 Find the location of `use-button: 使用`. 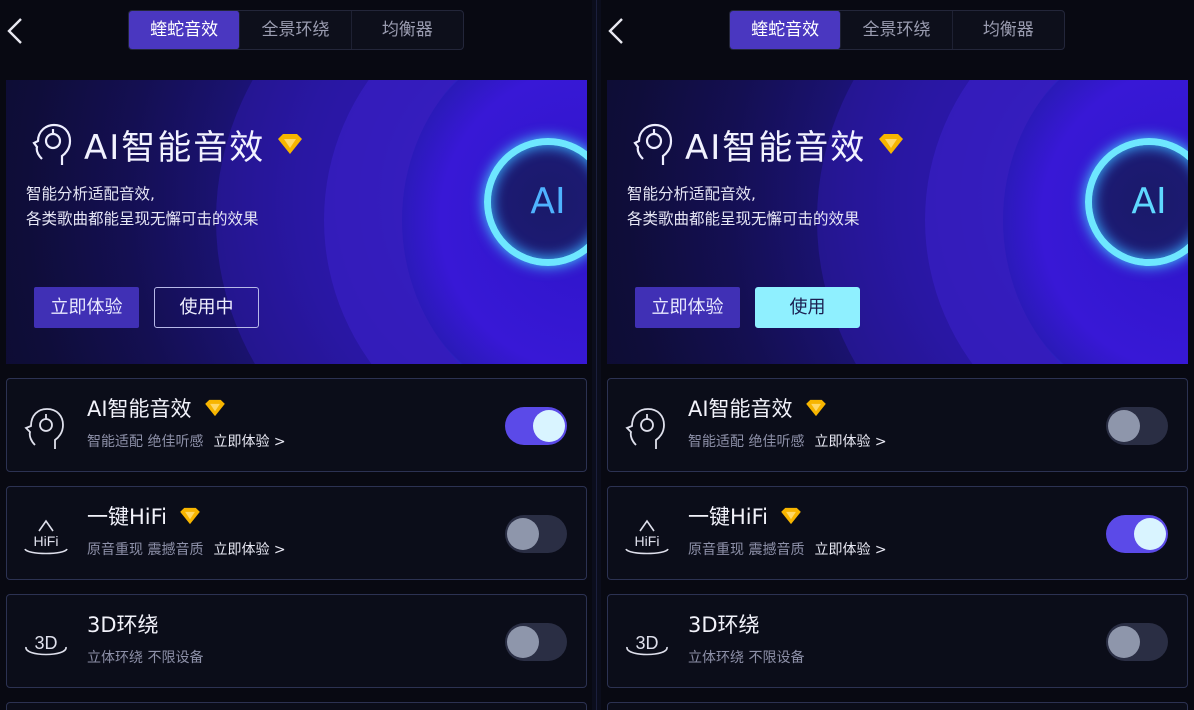

use-button: 使用 is located at coordinates (807, 307).